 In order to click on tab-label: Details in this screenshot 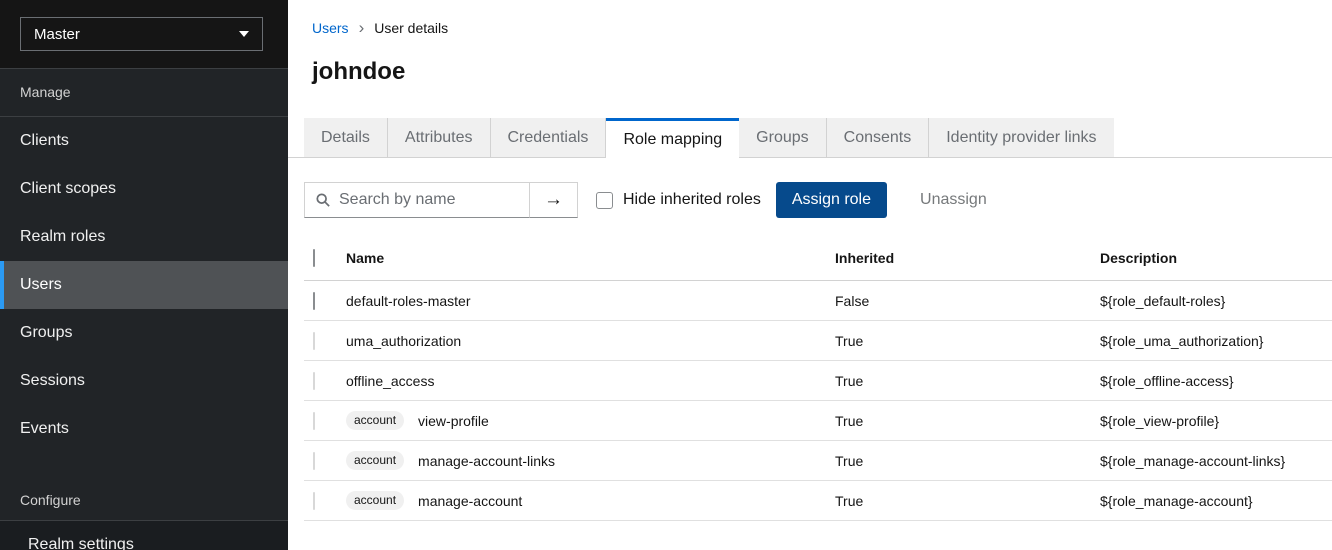, I will do `click(345, 137)`.